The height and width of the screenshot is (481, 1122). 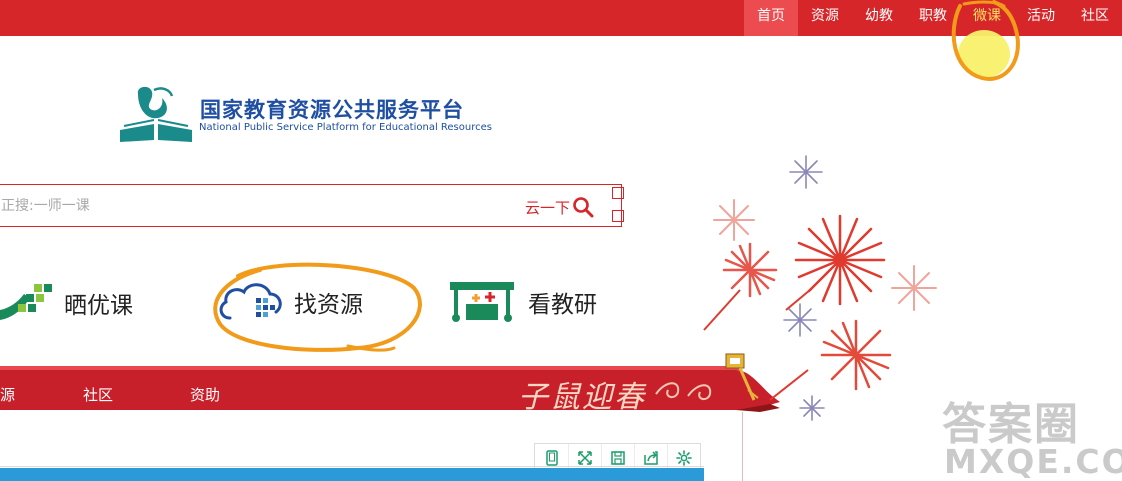 What do you see at coordinates (250, 301) in the screenshot?
I see `cloud-resource-icon` at bounding box center [250, 301].